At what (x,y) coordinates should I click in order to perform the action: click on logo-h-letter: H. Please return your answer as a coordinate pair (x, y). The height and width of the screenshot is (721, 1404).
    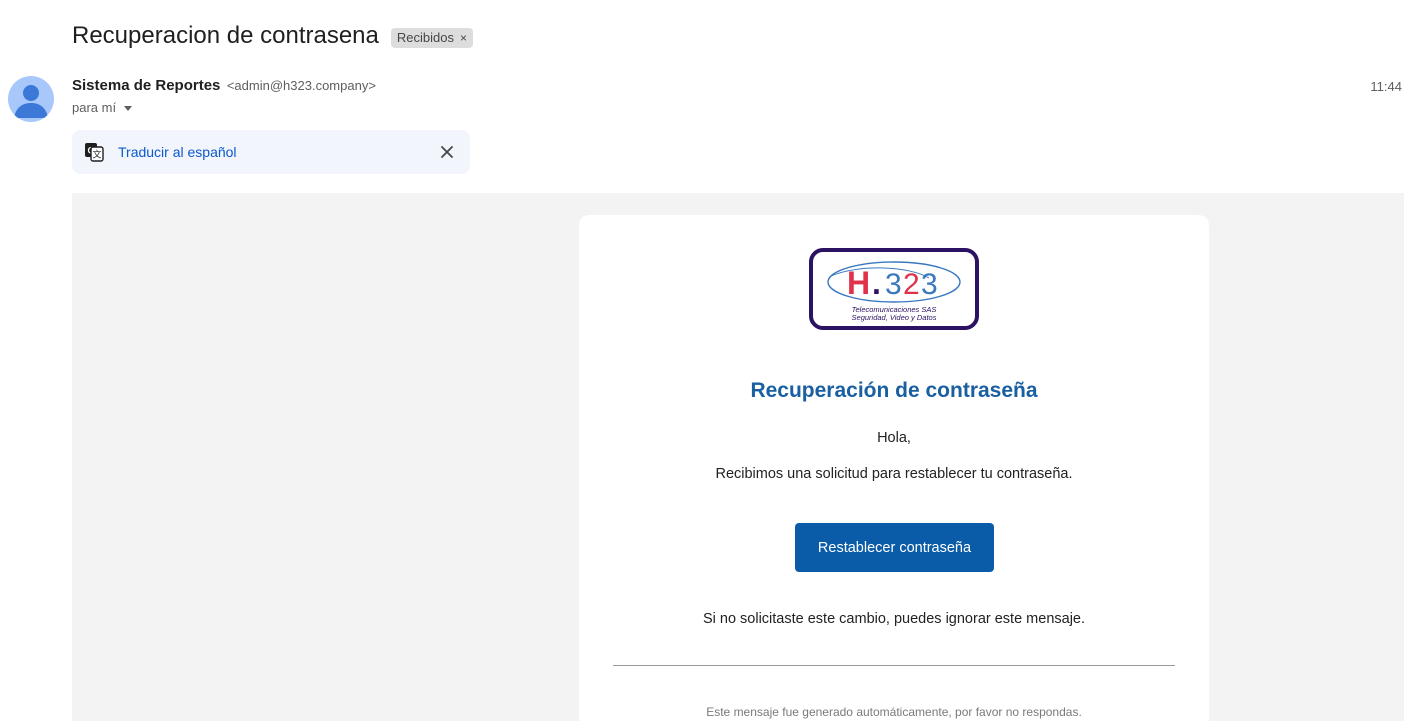
    Looking at the image, I should click on (858, 283).